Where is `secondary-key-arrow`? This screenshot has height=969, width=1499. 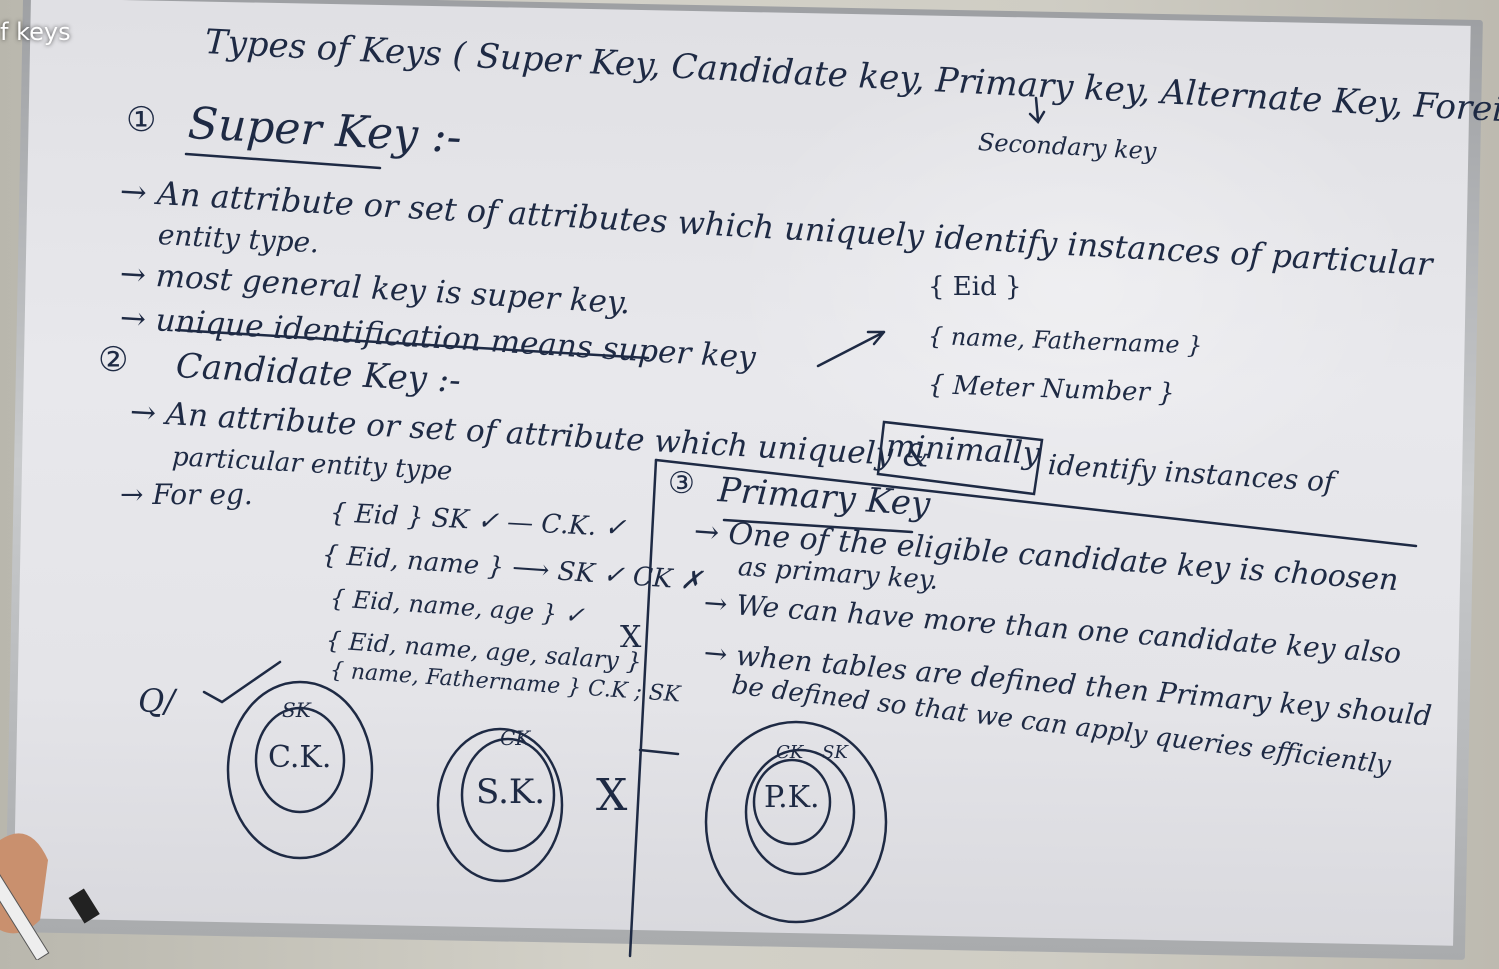 secondary-key-arrow is located at coordinates (1037, 110).